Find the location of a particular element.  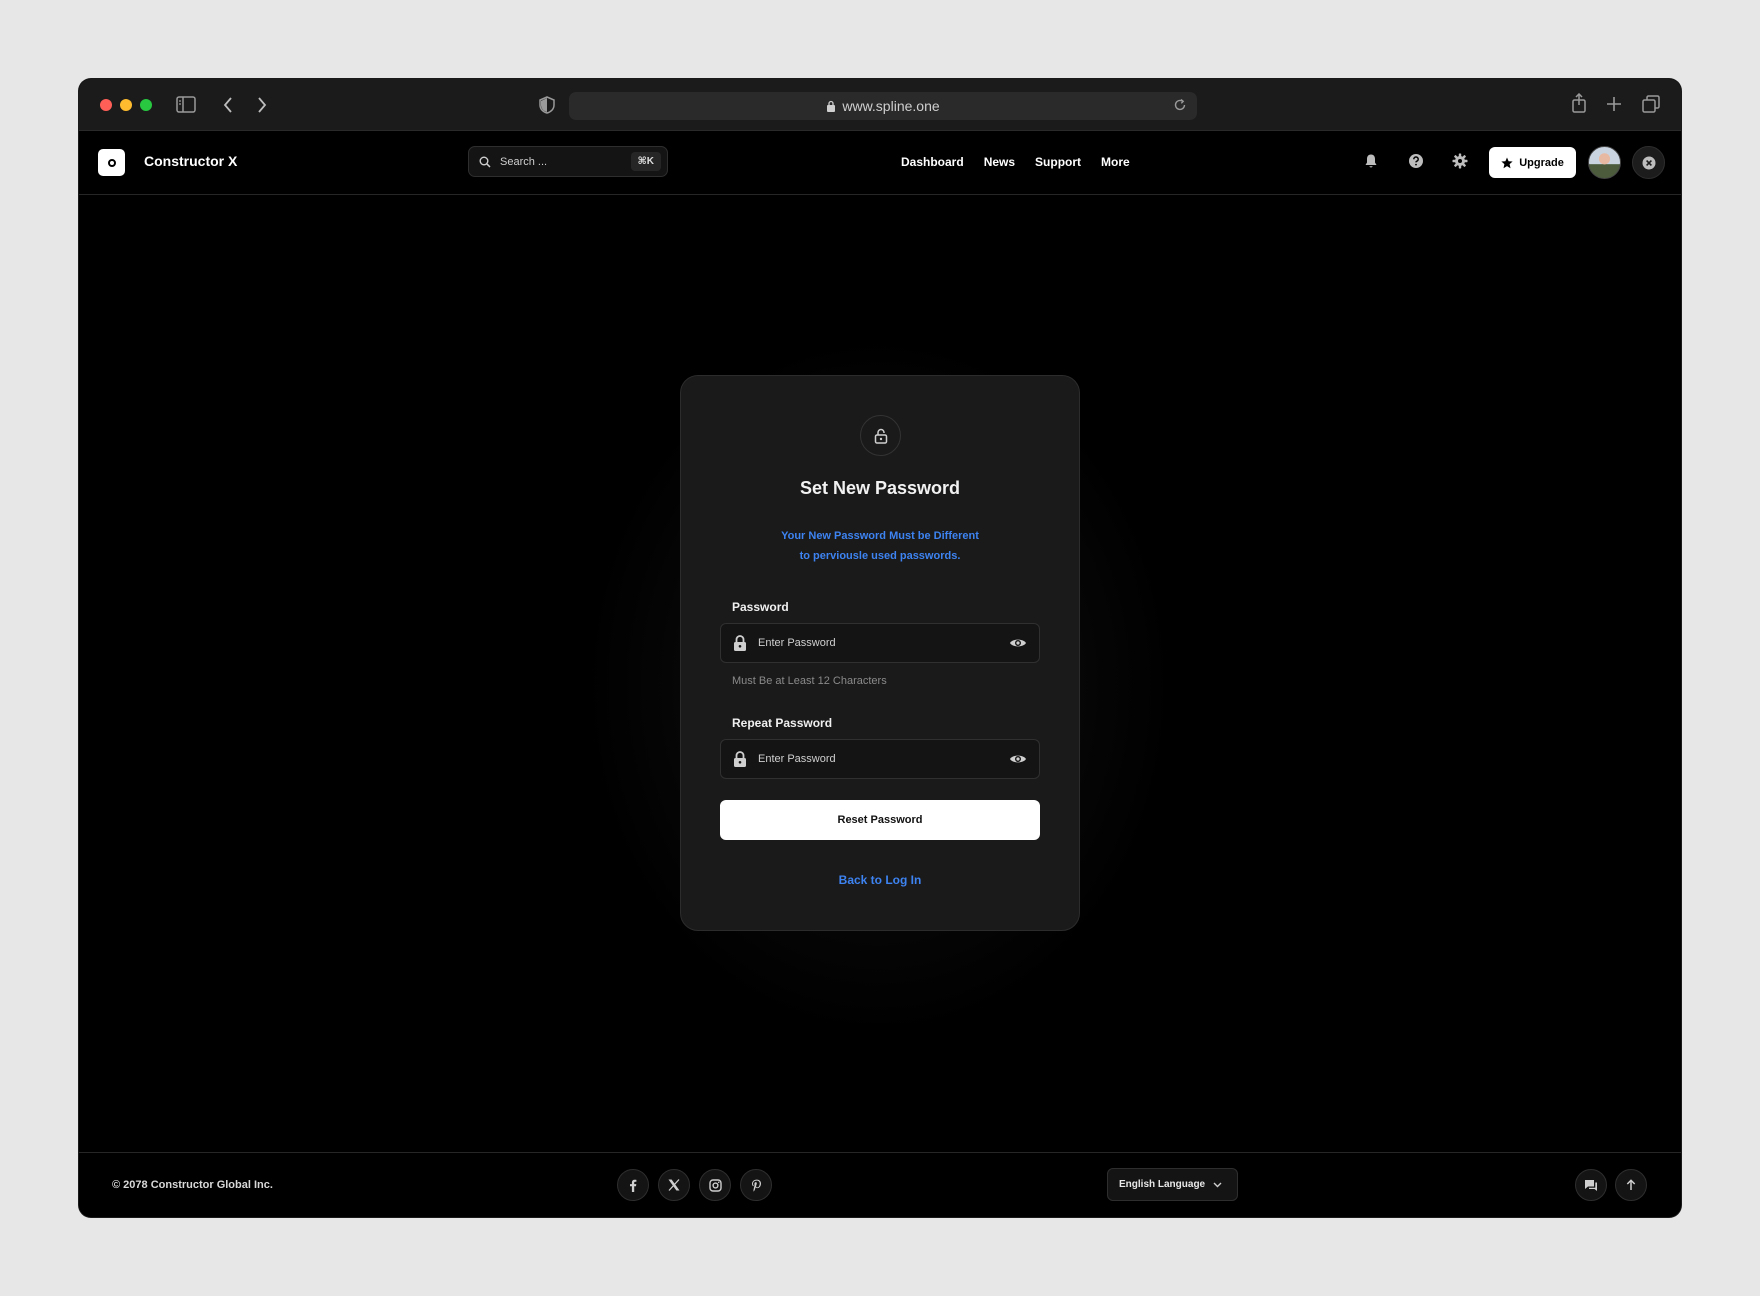

instagram-icon is located at coordinates (715, 1185).